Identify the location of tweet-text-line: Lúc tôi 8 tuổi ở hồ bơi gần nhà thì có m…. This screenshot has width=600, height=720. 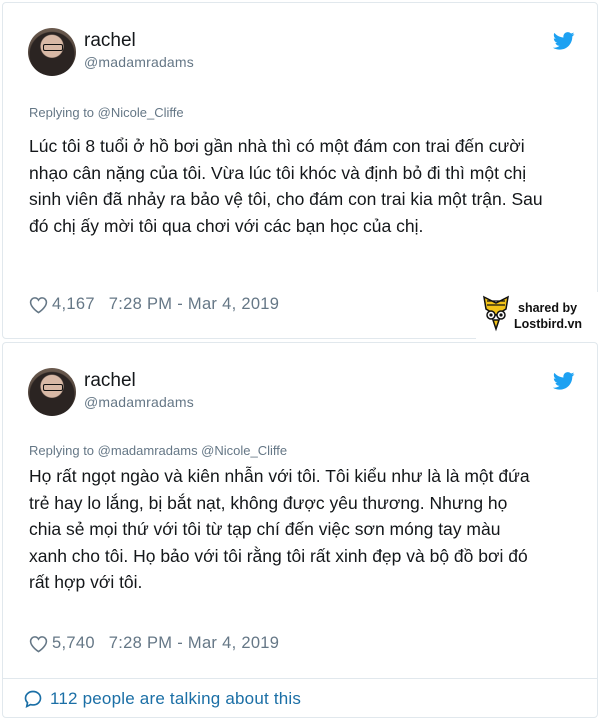
(277, 146).